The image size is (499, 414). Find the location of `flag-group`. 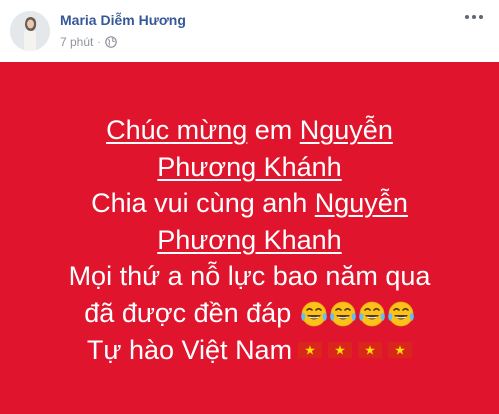

flag-group is located at coordinates (352, 350).